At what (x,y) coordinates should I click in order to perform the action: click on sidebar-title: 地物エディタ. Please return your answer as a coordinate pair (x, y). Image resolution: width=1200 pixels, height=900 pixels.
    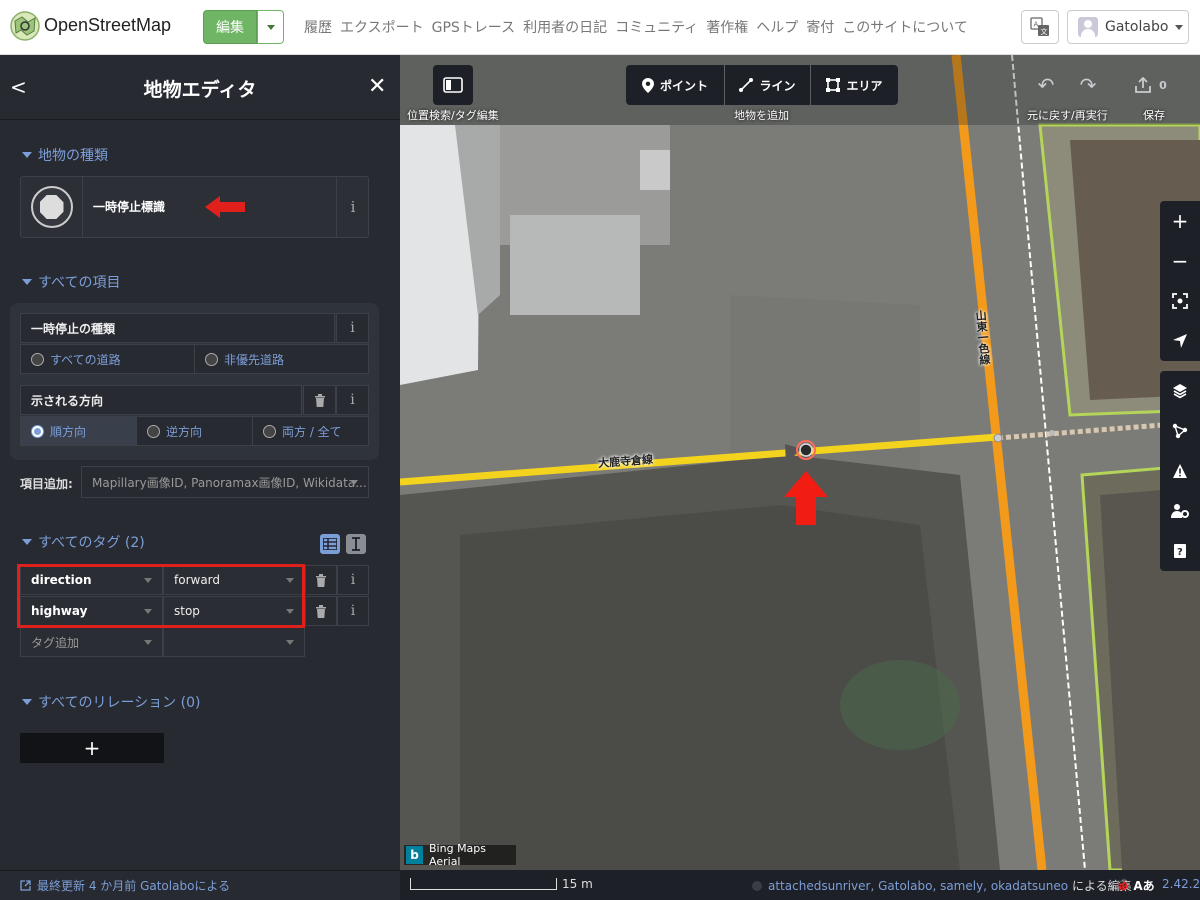
    Looking at the image, I should click on (200, 90).